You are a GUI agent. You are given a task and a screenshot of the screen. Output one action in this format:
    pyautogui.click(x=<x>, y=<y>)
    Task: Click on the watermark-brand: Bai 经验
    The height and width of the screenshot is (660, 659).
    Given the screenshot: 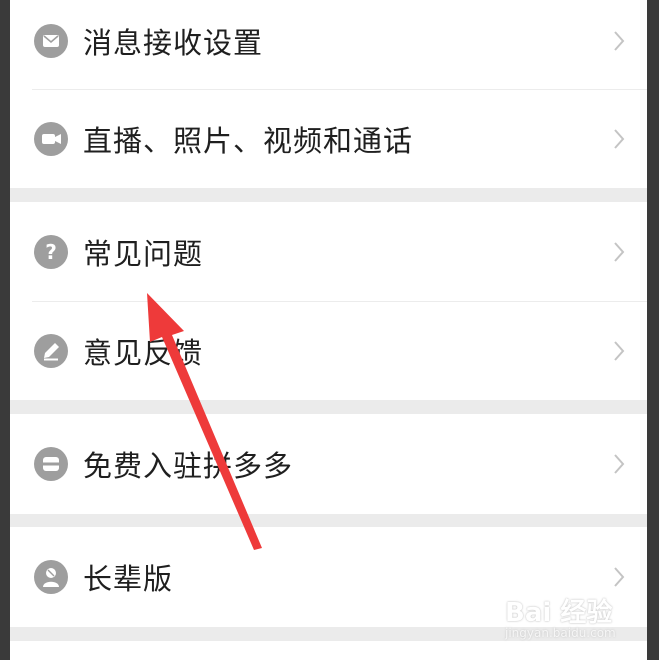 What is the action you would take?
    pyautogui.click(x=559, y=613)
    